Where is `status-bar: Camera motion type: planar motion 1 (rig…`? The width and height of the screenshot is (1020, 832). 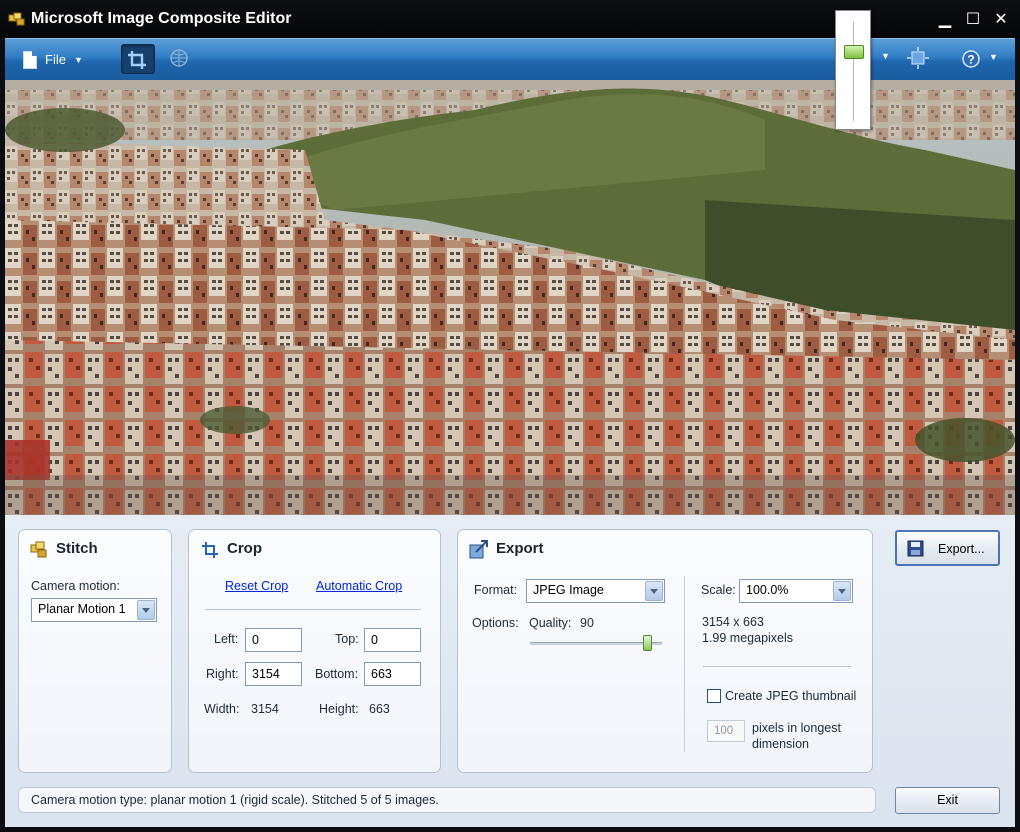
status-bar: Camera motion type: planar motion 1 (rig… is located at coordinates (447, 800).